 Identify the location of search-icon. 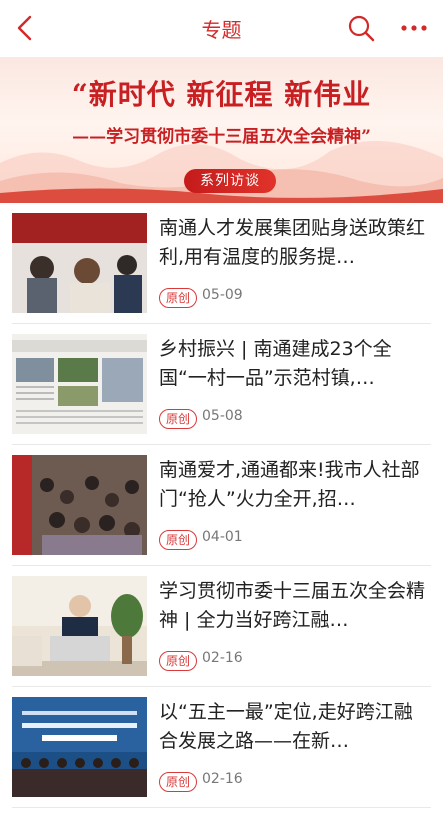
(361, 28).